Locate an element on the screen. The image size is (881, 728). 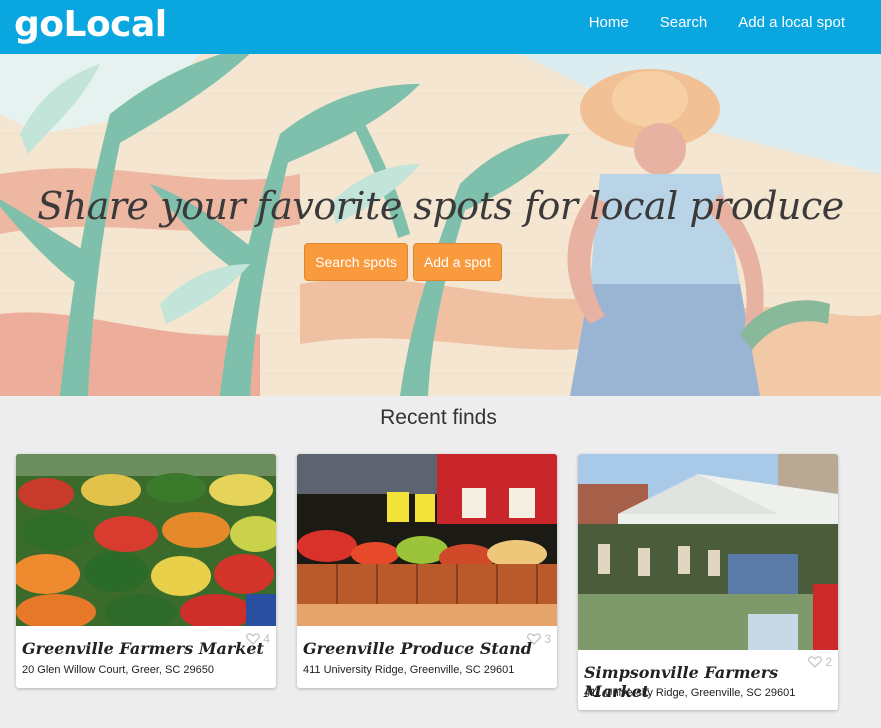
likes-count: 4 is located at coordinates (266, 639).